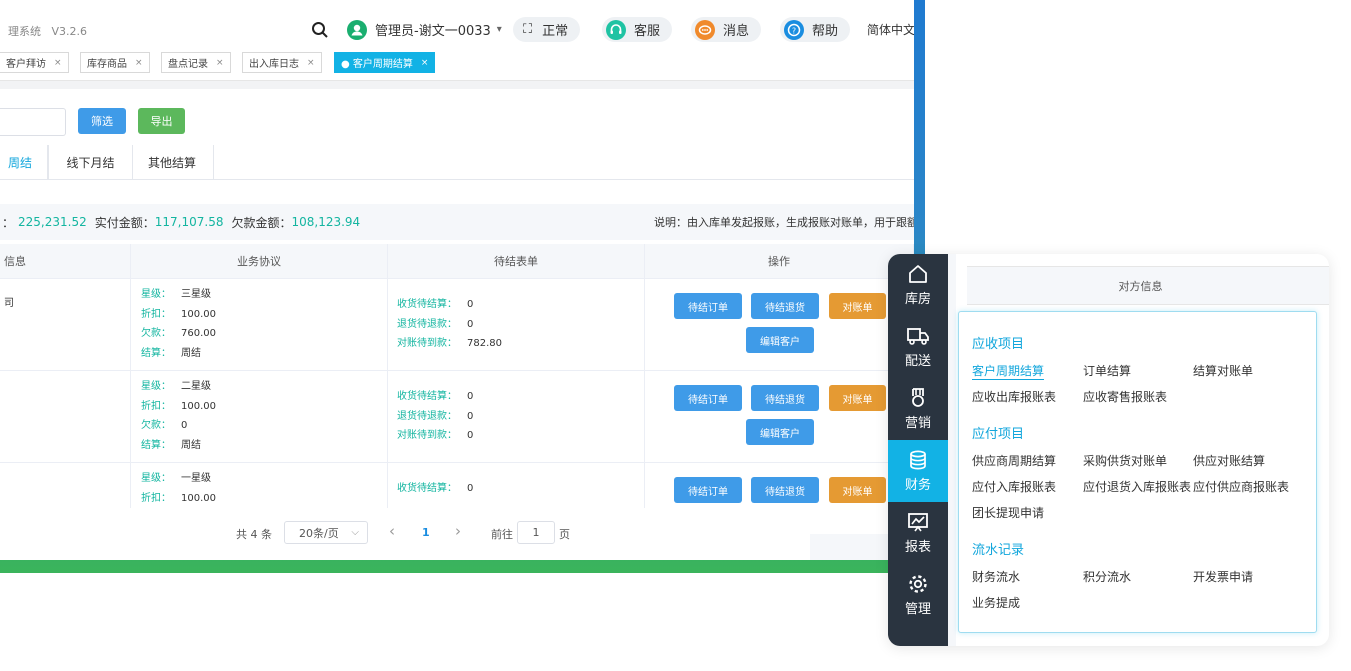 This screenshot has width=1351, height=671. I want to click on key: 折扣：, so click(156, 498).